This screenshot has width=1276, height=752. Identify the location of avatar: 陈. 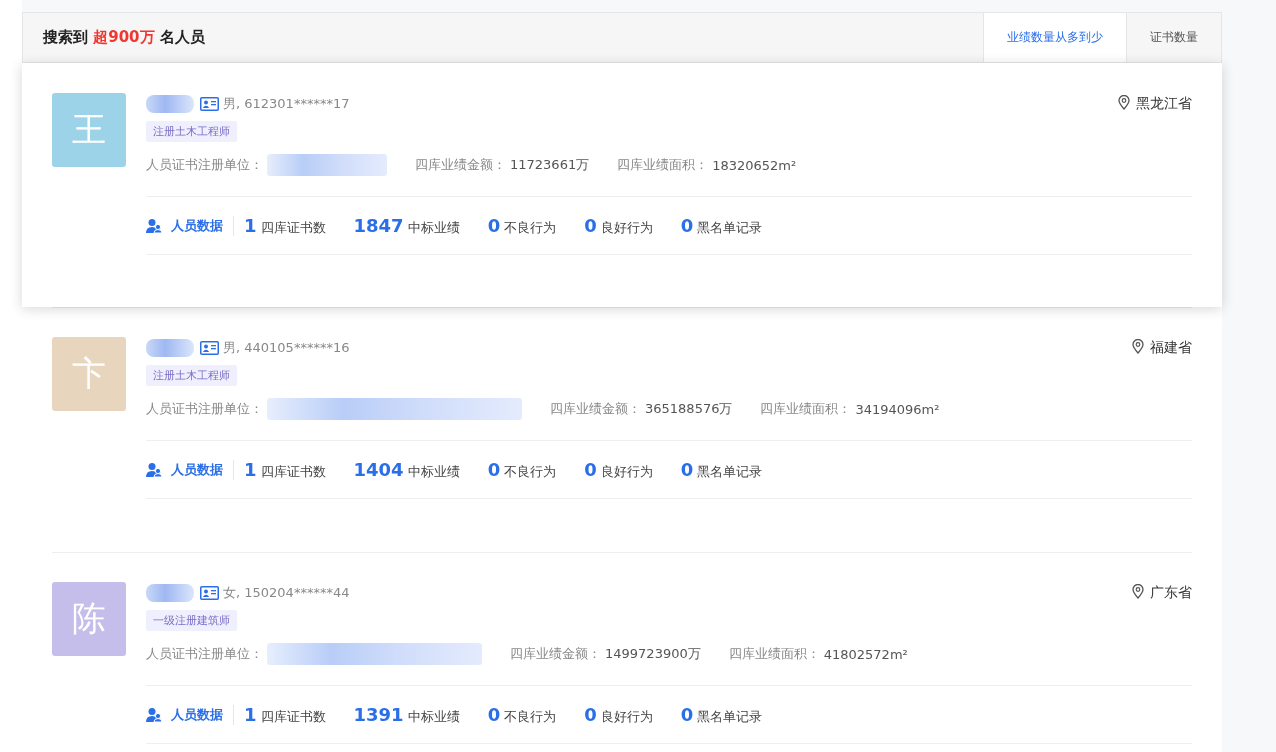
(89, 619).